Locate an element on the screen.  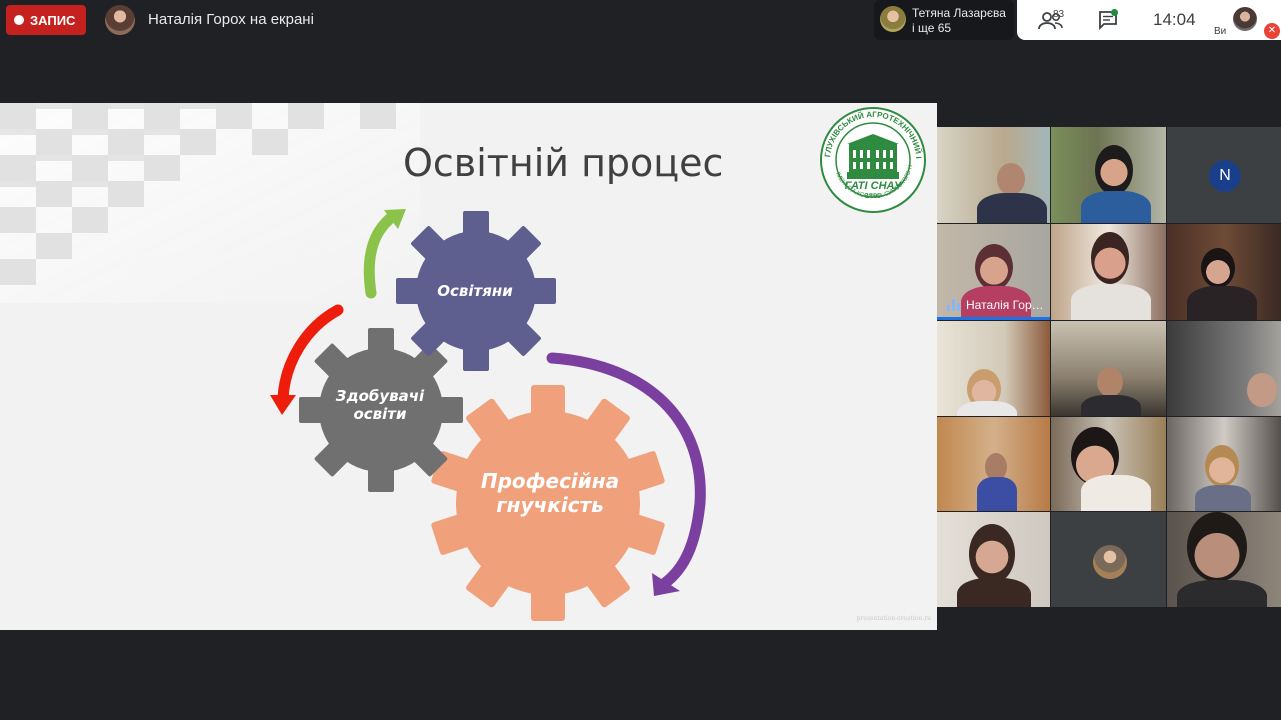
participant-initial-avatar: N is located at coordinates (1225, 176).